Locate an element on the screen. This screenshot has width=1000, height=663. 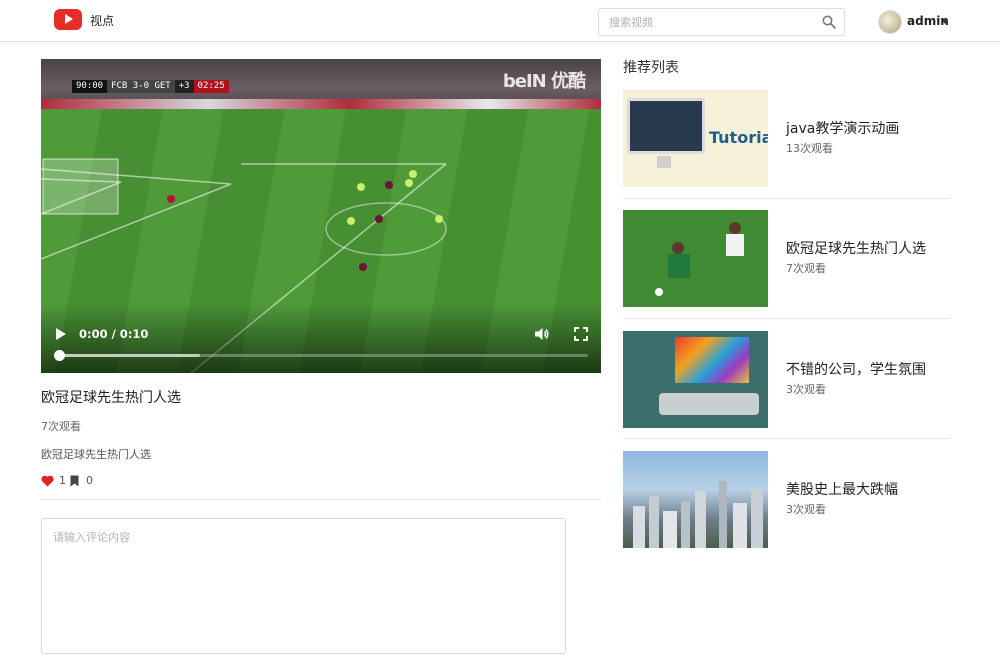
video-title: 欧冠足球先生热门人选 is located at coordinates (111, 398).